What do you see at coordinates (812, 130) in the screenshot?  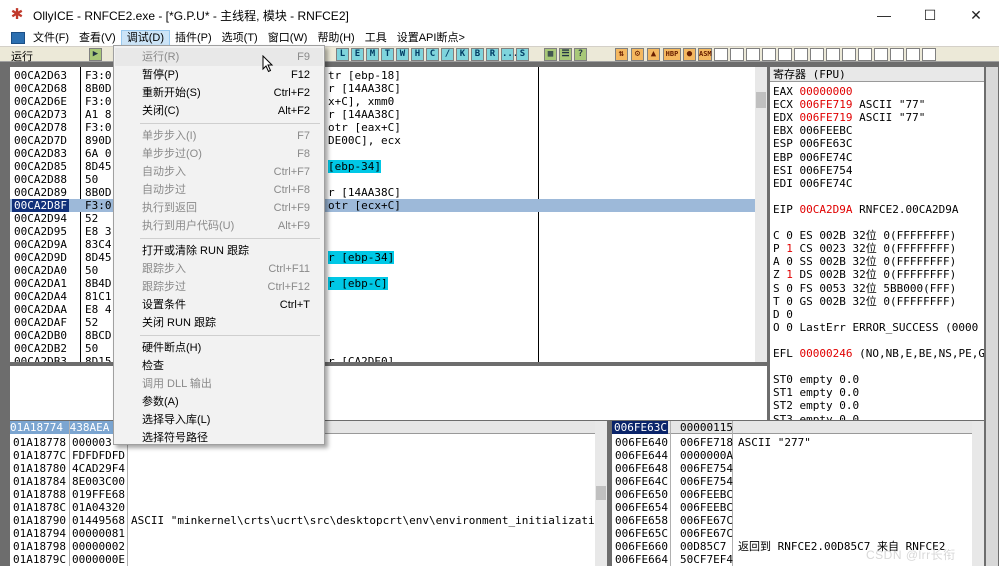 I see `register-row: EBX 006FEEBC` at bounding box center [812, 130].